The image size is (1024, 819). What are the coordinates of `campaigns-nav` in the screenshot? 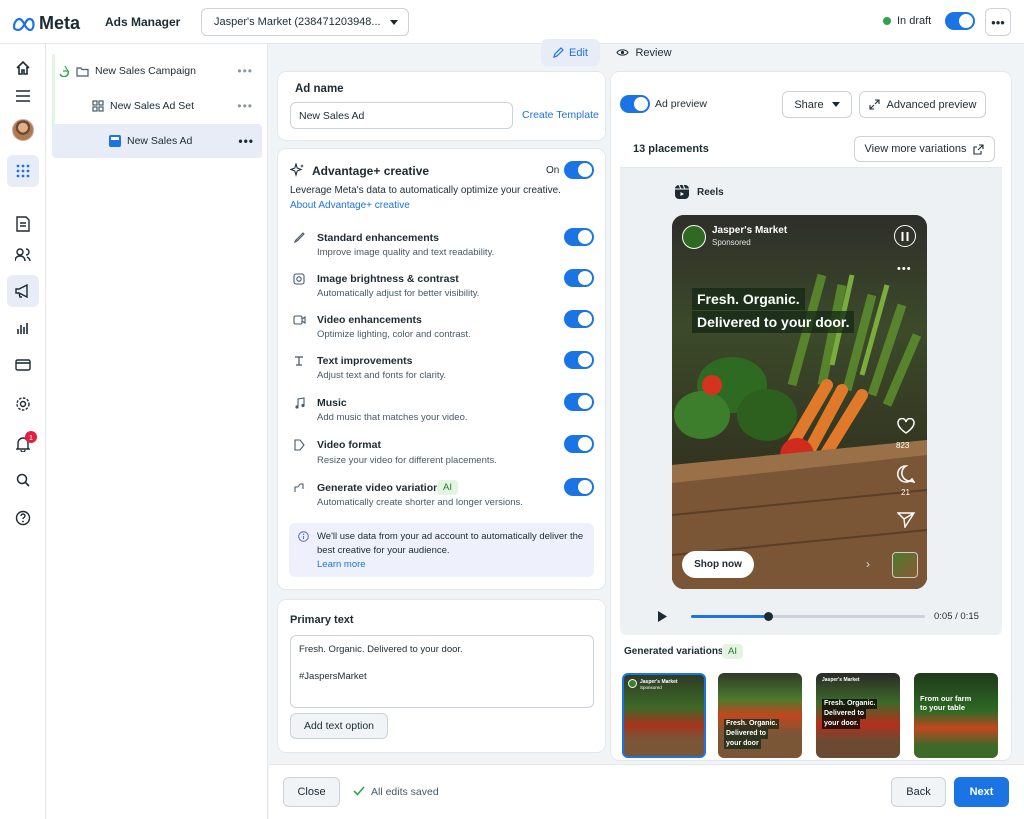 It's located at (23, 291).